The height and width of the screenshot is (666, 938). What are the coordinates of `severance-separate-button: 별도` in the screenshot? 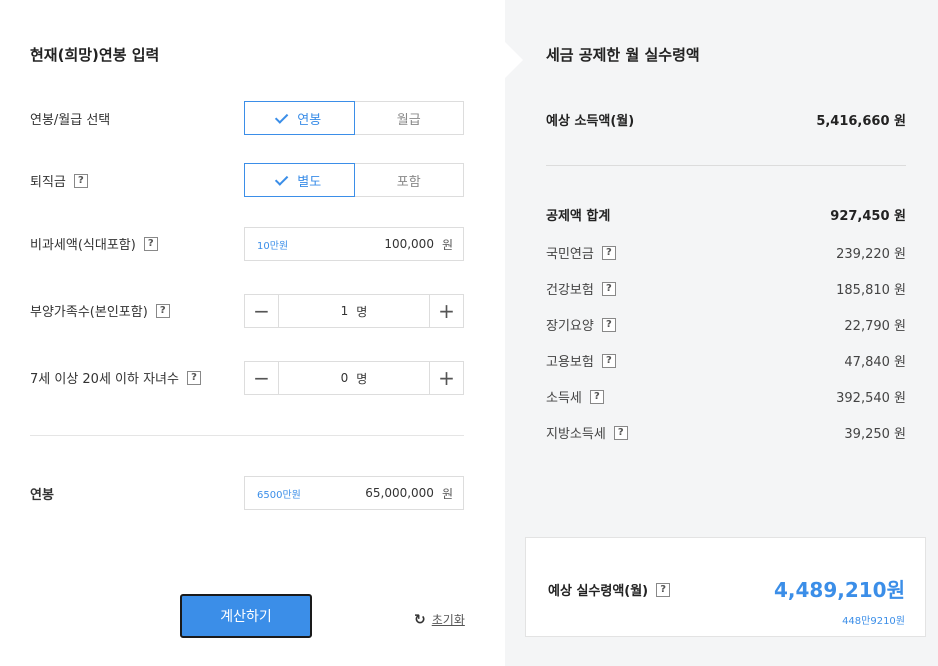 It's located at (299, 180).